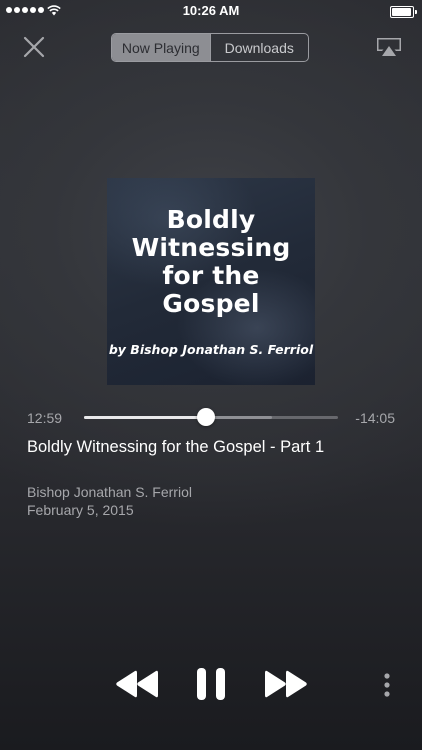 The width and height of the screenshot is (422, 750). Describe the element at coordinates (389, 47) in the screenshot. I see `airplay-icon` at that location.